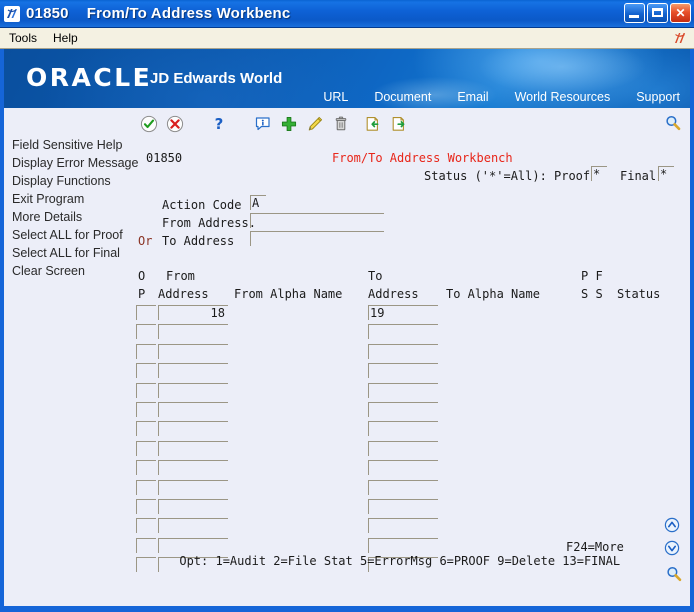  What do you see at coordinates (258, 202) in the screenshot?
I see `action-code-input` at bounding box center [258, 202].